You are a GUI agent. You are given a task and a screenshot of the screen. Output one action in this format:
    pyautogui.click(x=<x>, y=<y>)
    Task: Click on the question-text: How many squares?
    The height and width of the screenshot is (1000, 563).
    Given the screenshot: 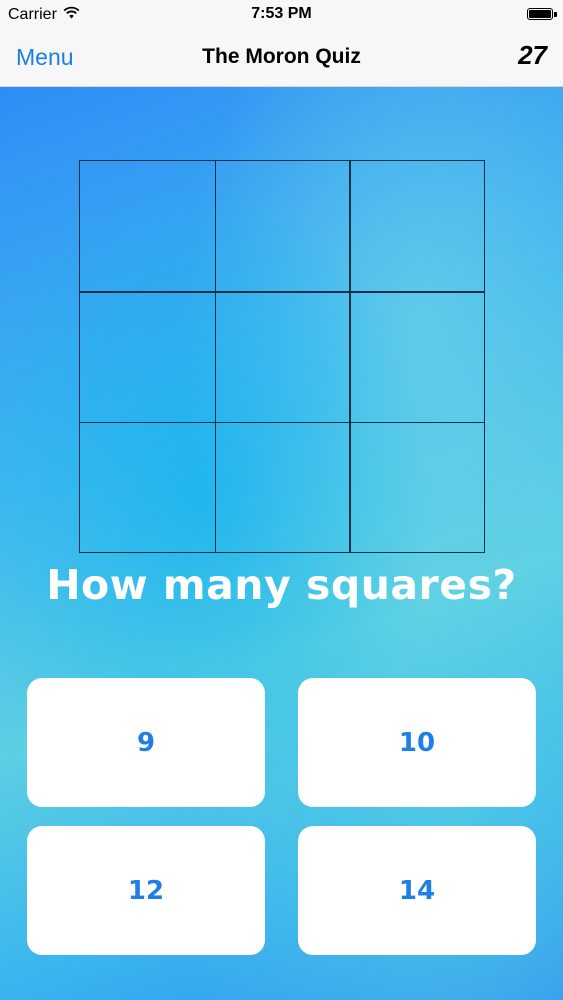 What is the action you would take?
    pyautogui.click(x=281, y=585)
    